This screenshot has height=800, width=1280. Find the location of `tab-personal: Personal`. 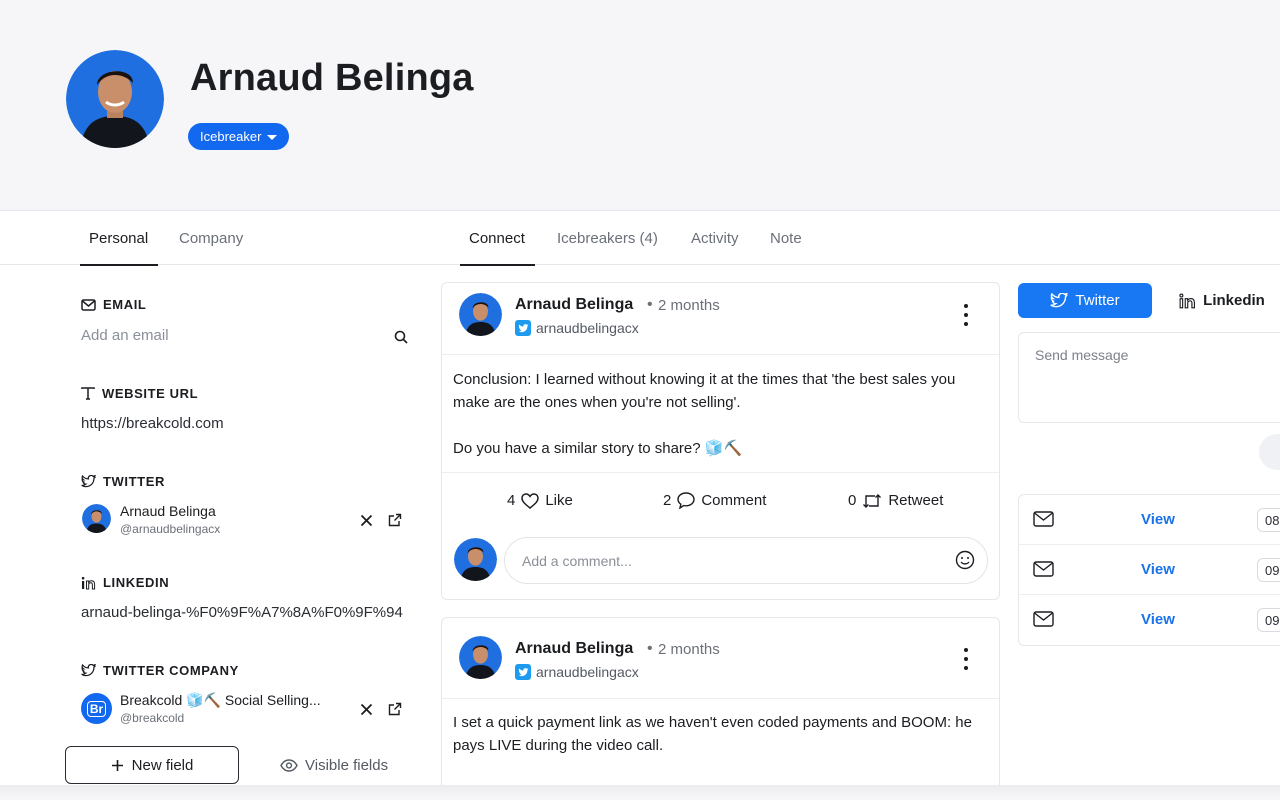

tab-personal: Personal is located at coordinates (119, 239).